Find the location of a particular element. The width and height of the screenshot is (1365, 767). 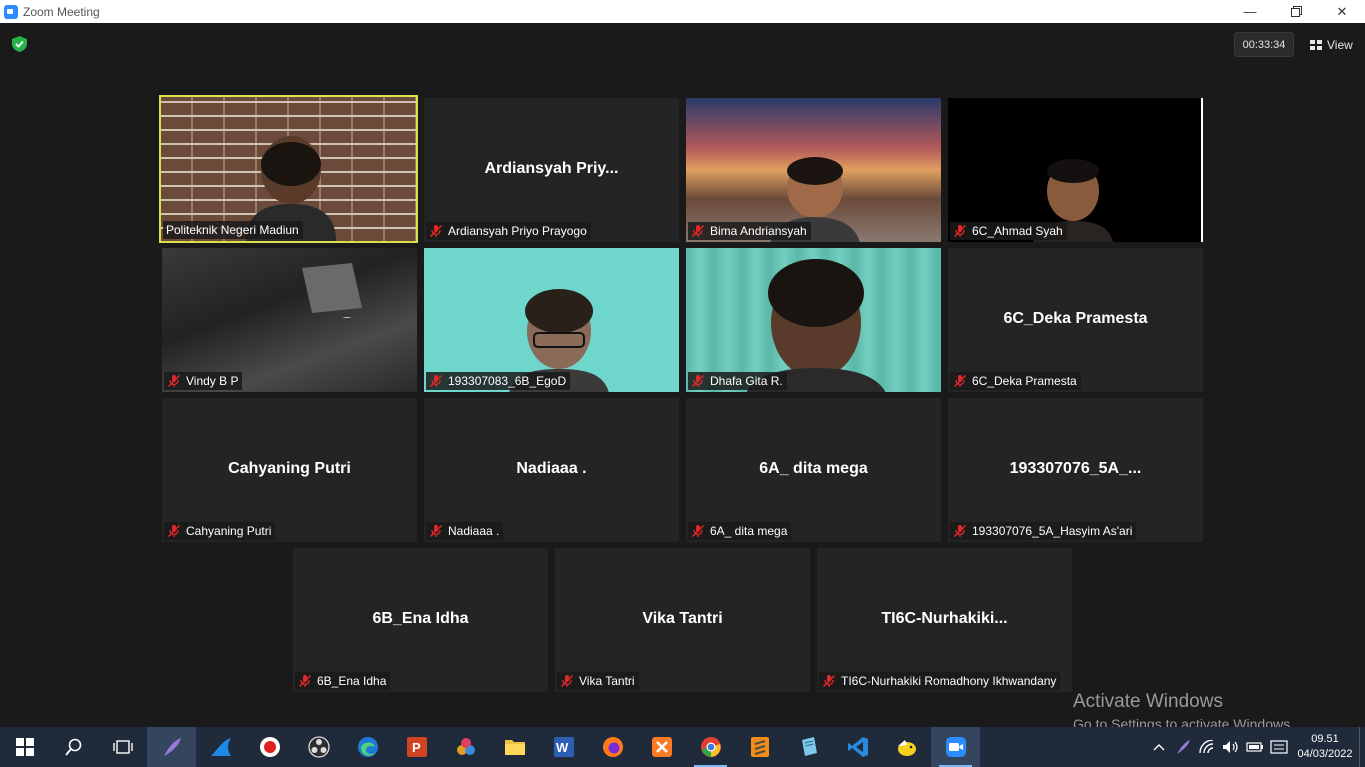

participant-tile: Cahyaning Putri Cahyaning Putri is located at coordinates (289, 470).